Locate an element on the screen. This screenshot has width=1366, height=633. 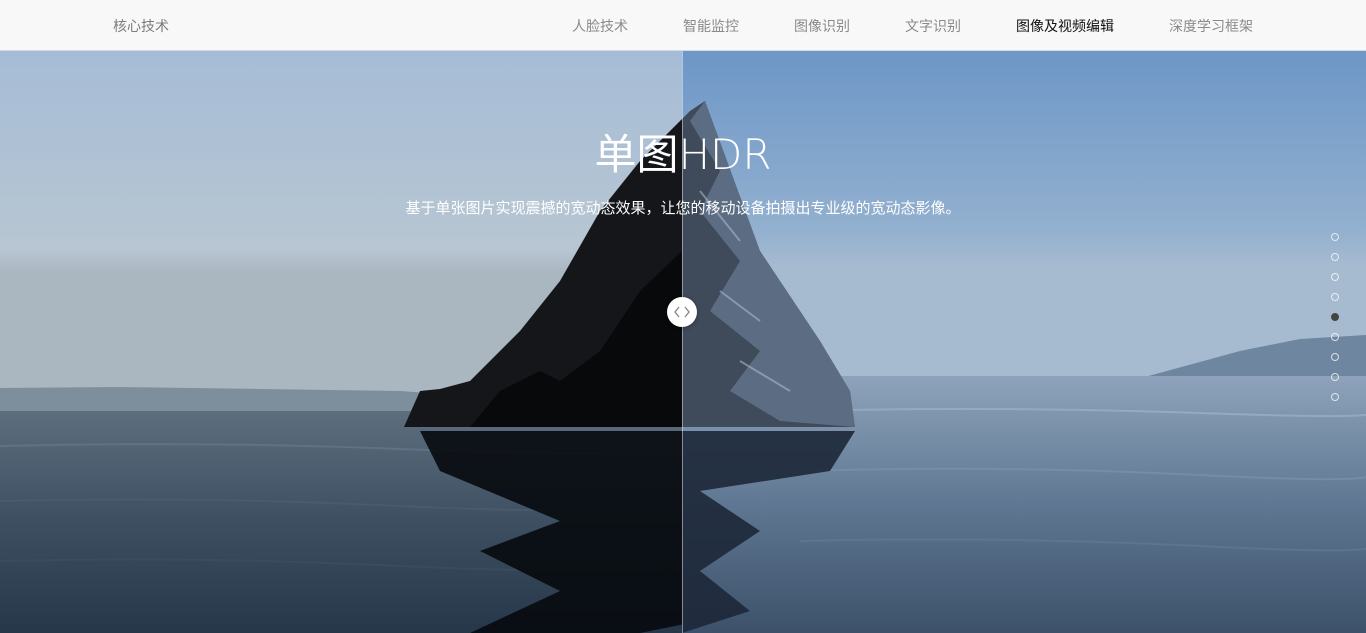
nav-item-ocr: 文字识别 is located at coordinates (933, 26).